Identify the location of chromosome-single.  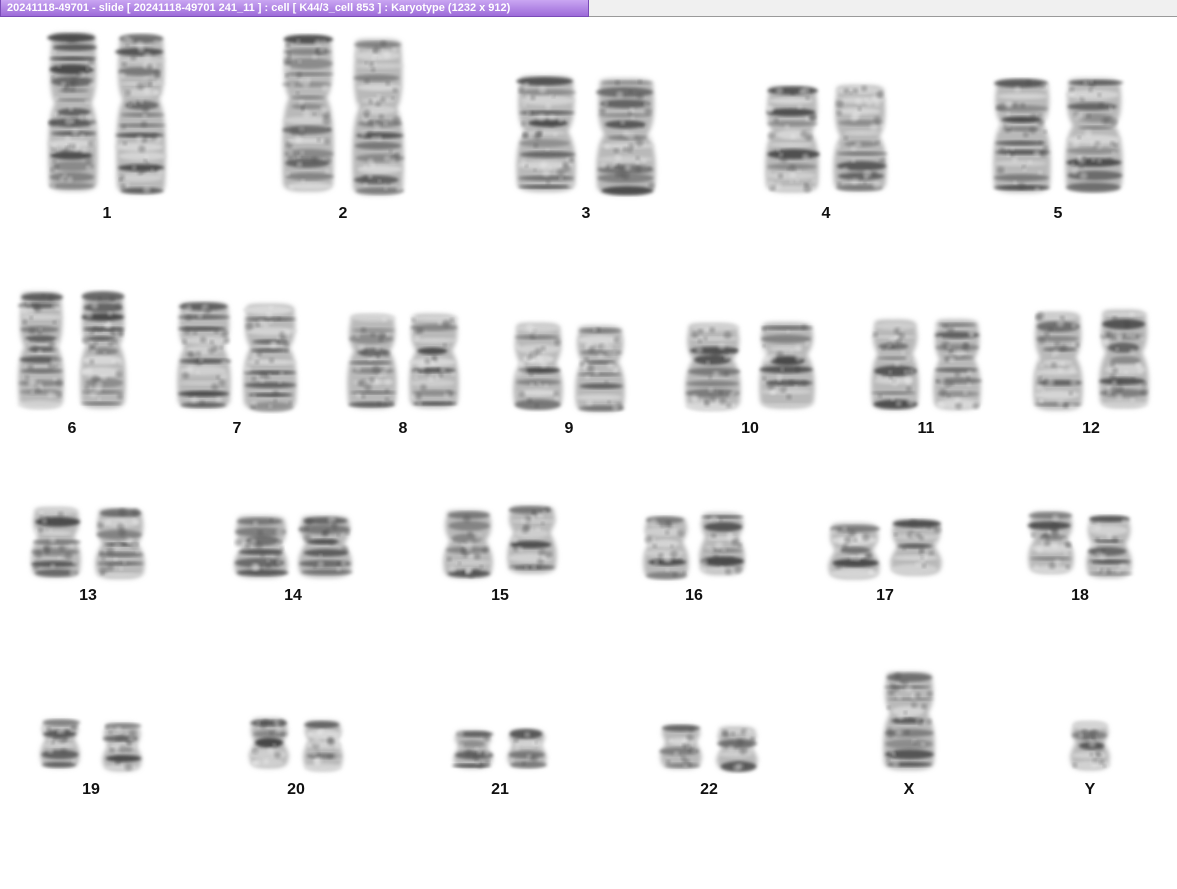
(1090, 746).